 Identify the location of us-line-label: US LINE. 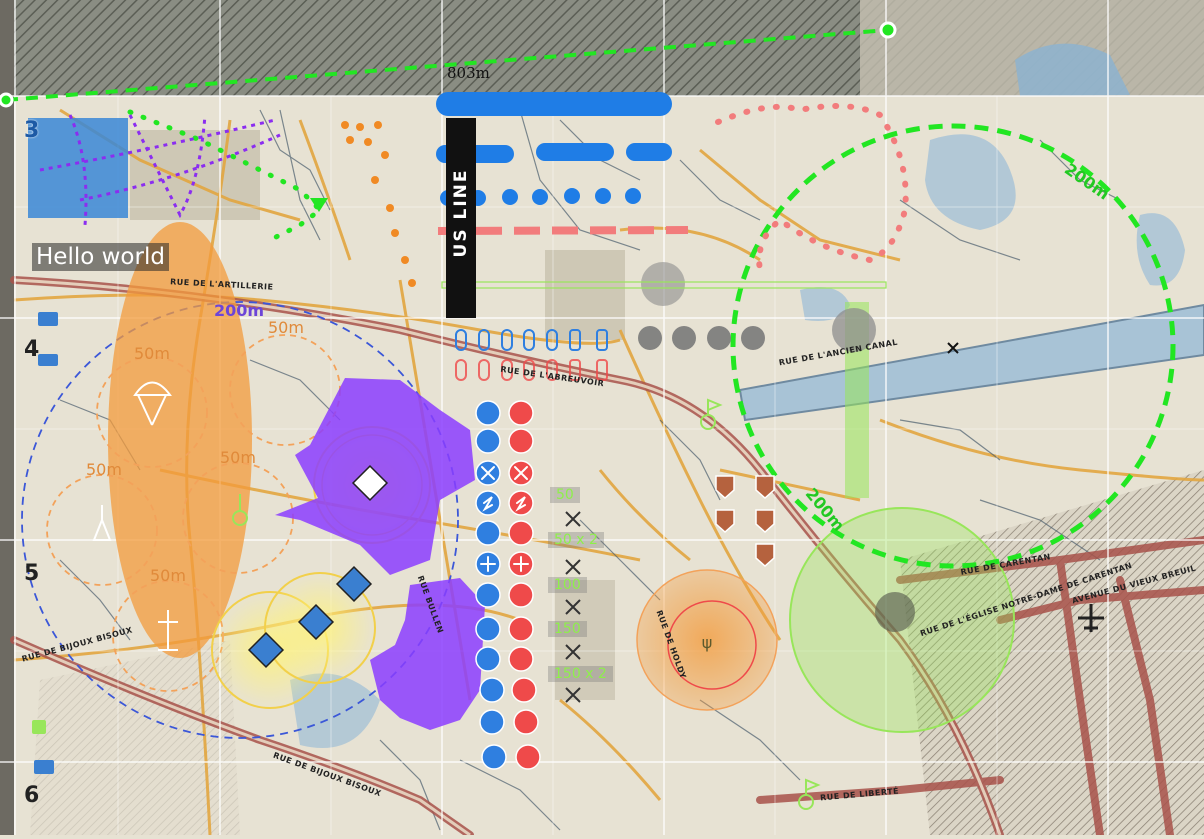
(461, 213).